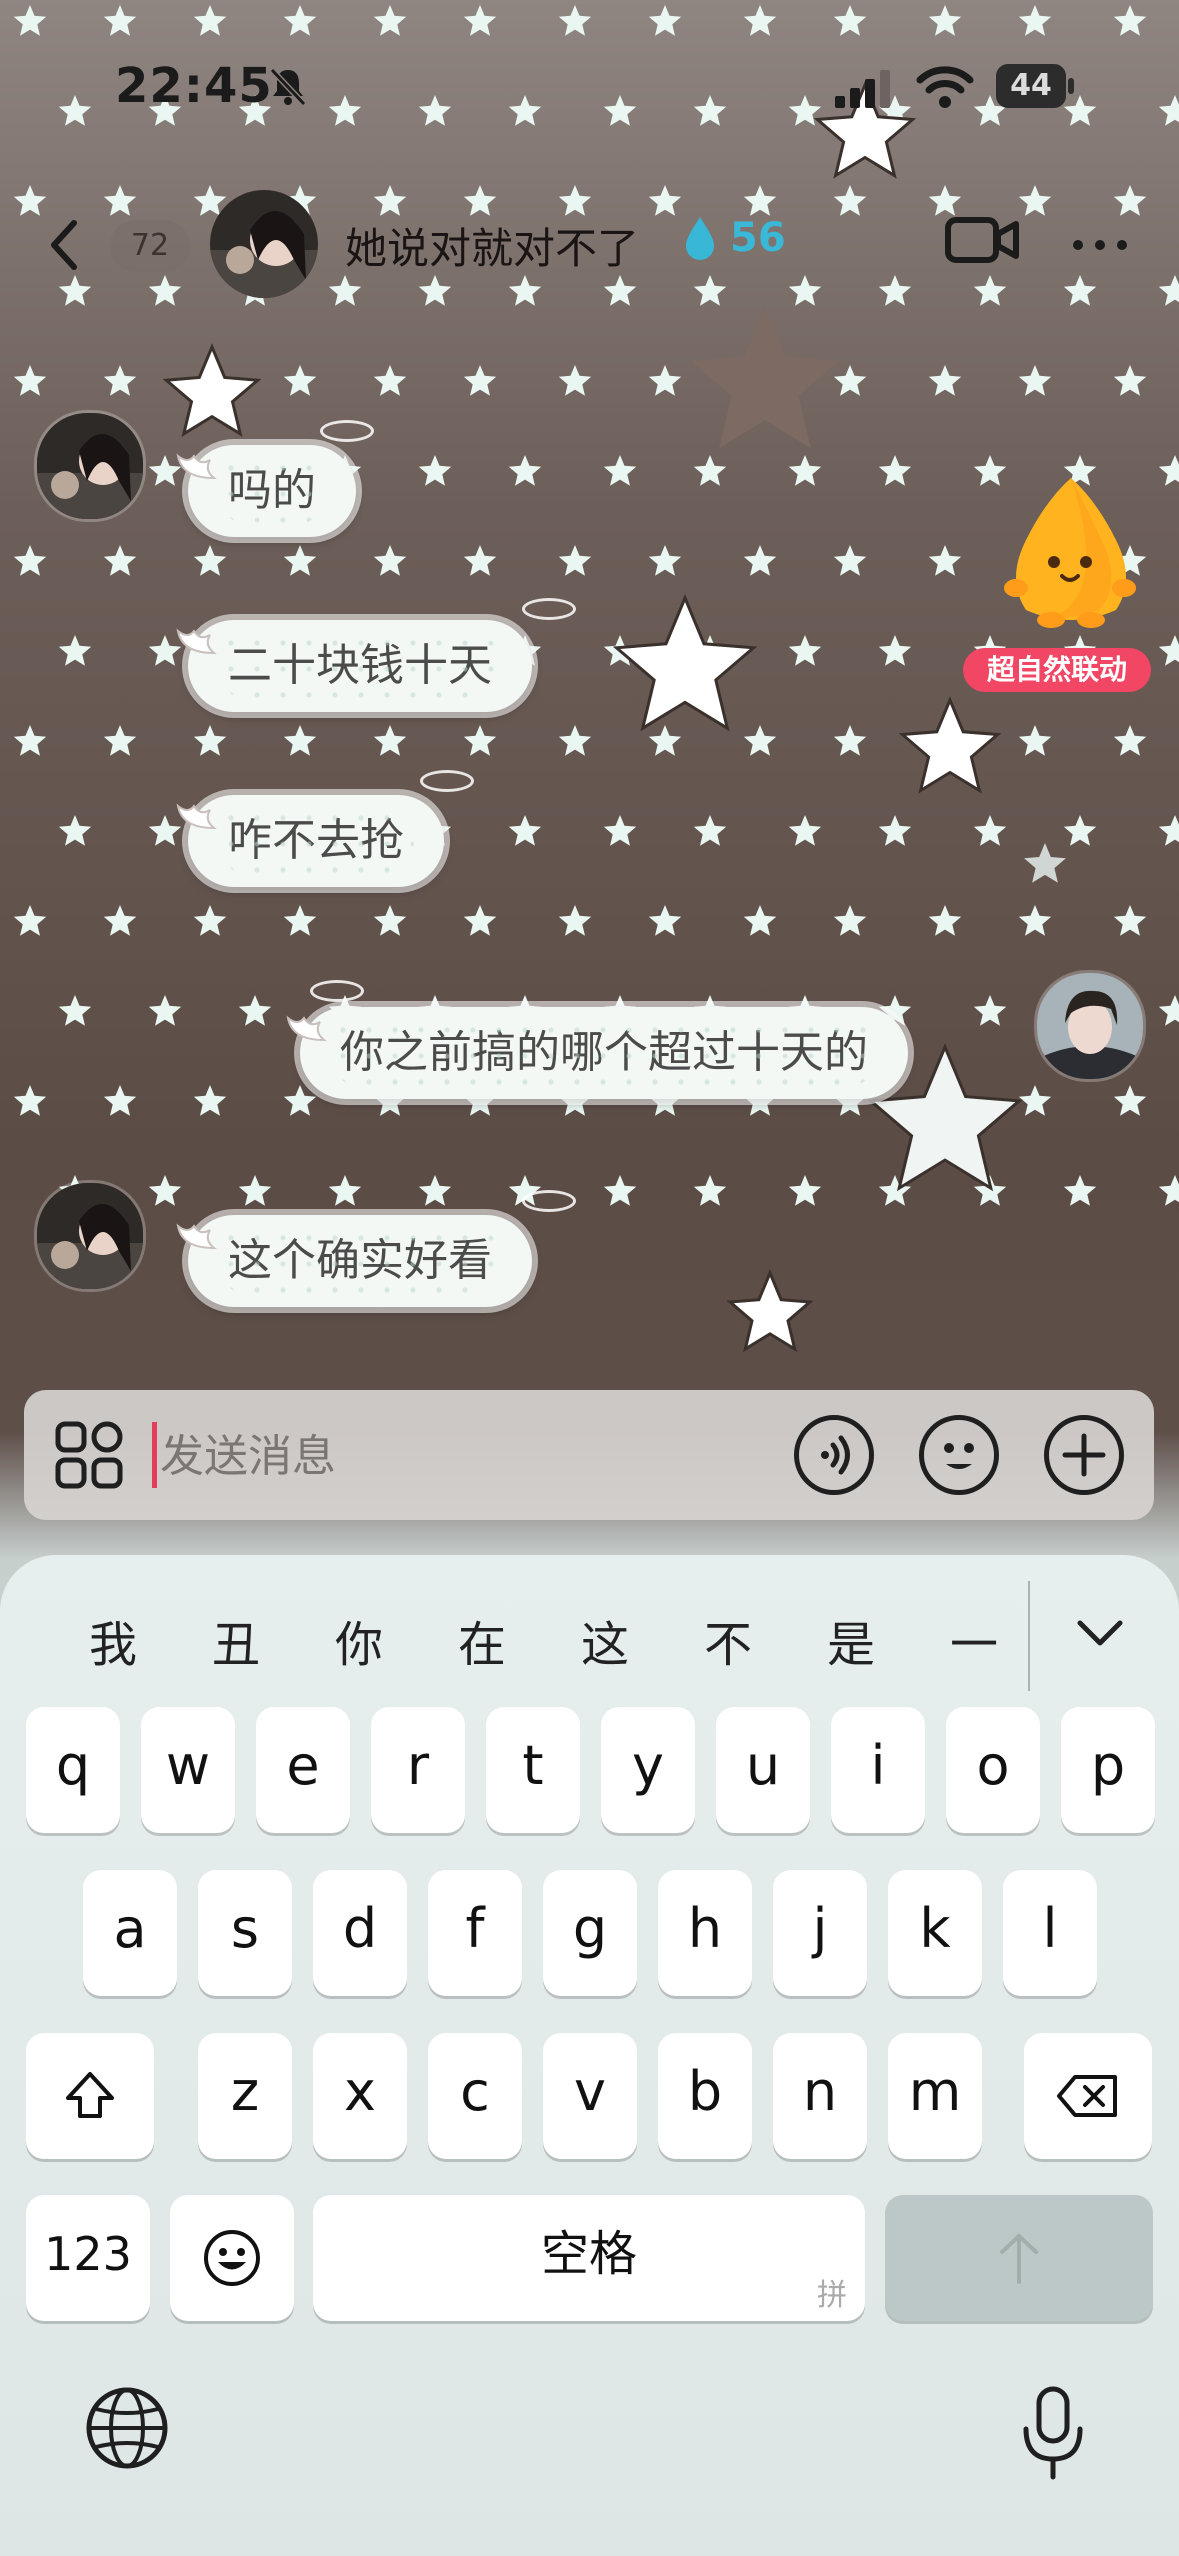 This screenshot has width=1179, height=2556. What do you see at coordinates (90, 2096) in the screenshot?
I see `shift-key` at bounding box center [90, 2096].